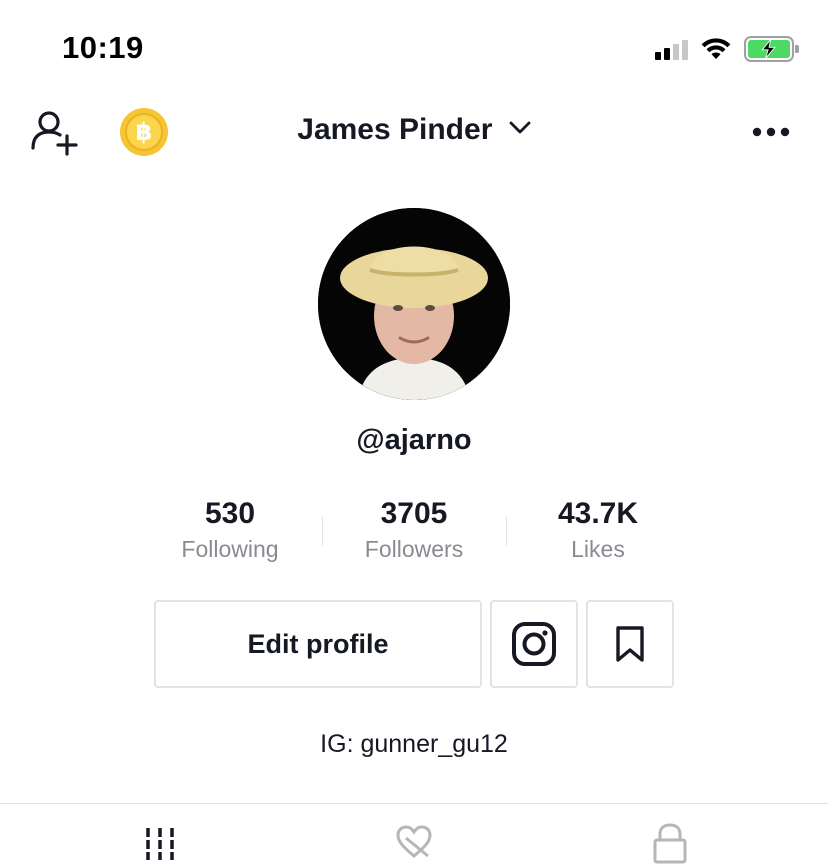 This screenshot has height=864, width=828. Describe the element at coordinates (395, 129) in the screenshot. I see `page-title: James Pinder` at that location.